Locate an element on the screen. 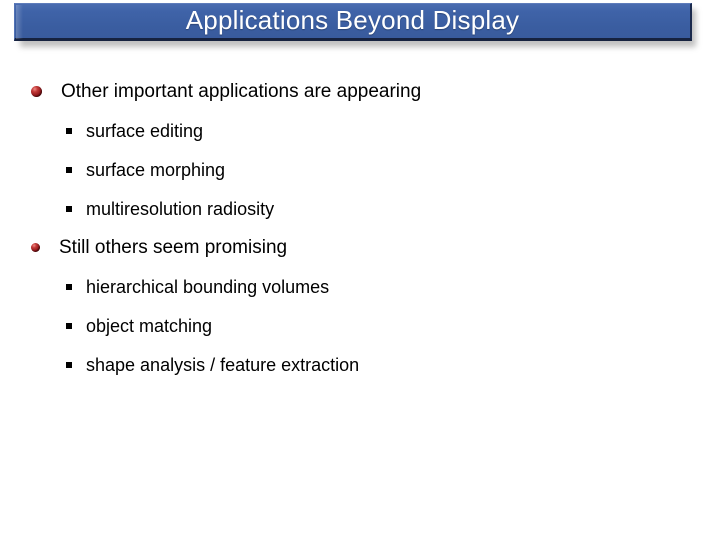 This screenshot has height=540, width=720. bullet-item-level2: hierarchical bounding volumes is located at coordinates (360, 286).